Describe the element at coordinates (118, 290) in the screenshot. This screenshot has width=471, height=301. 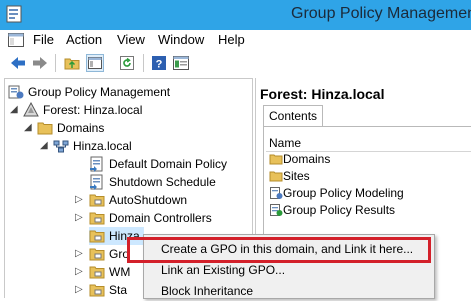
I see `tree-label: Sta` at that location.